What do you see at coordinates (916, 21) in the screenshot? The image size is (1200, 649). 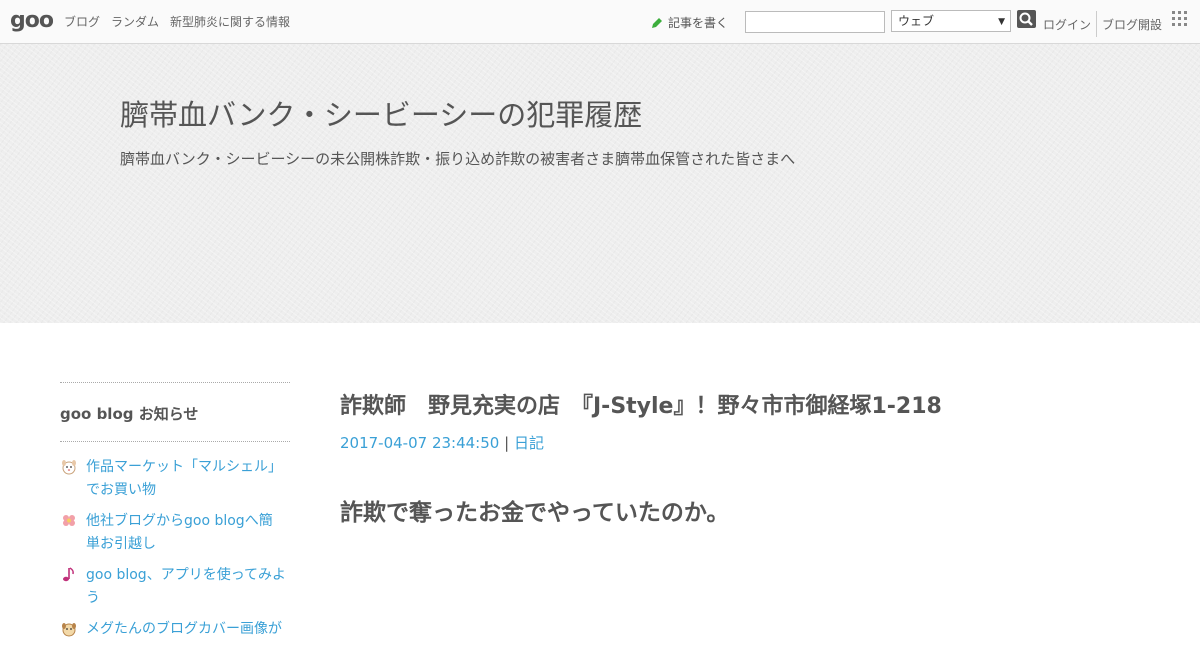 I see `search-scope-value: ウェブ` at bounding box center [916, 21].